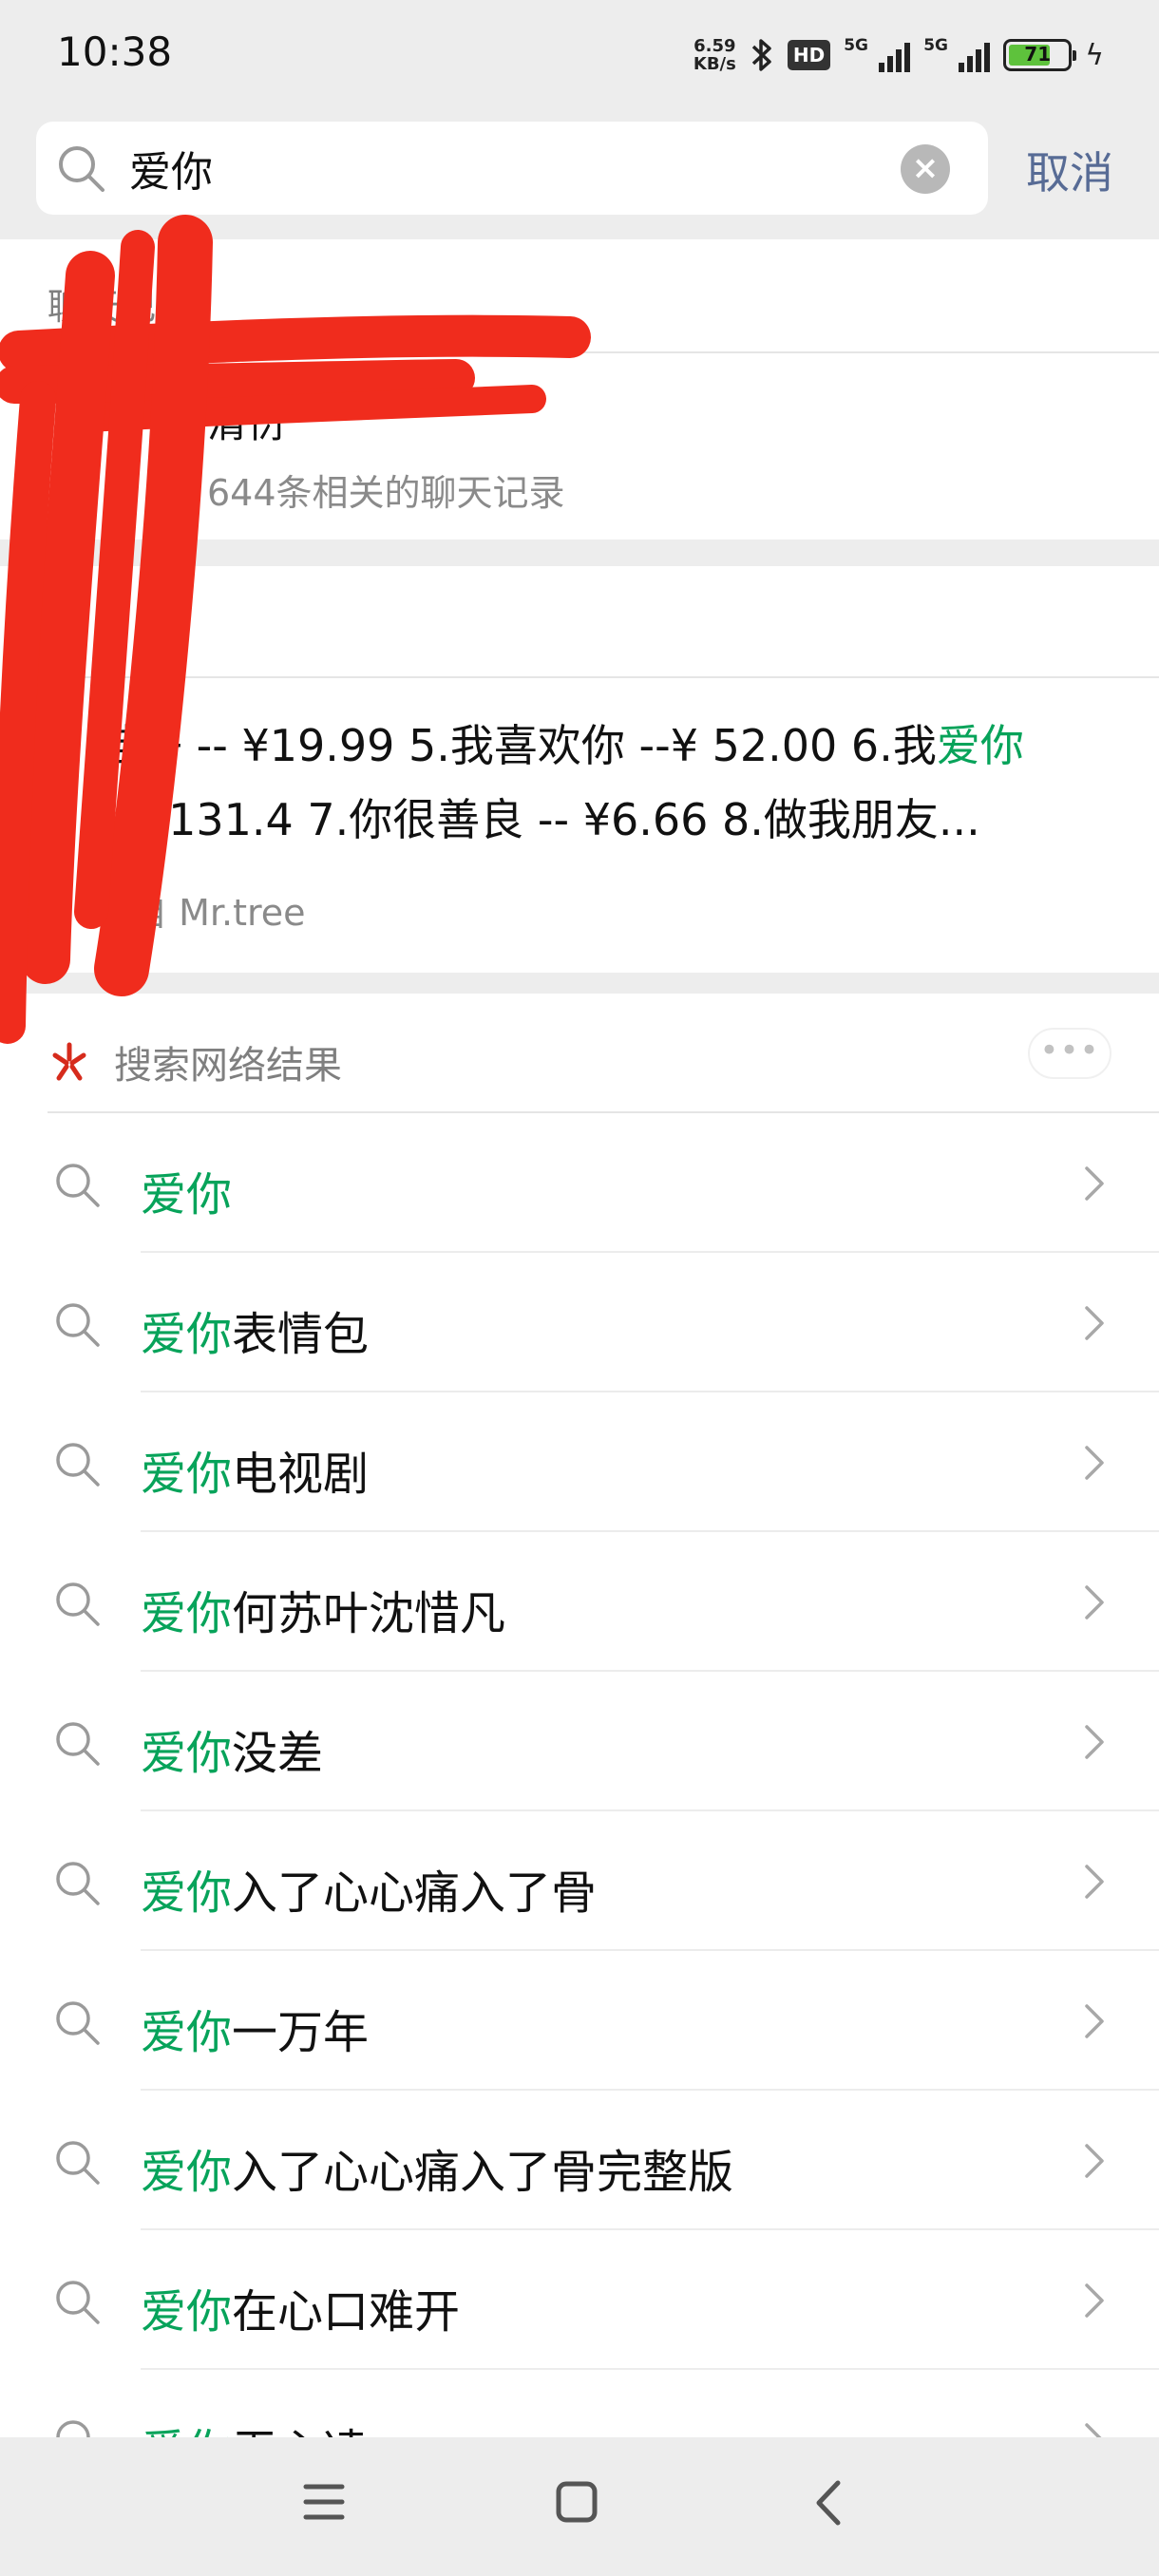 The image size is (1159, 2576). What do you see at coordinates (415, 1893) in the screenshot?
I see `suggestion-rest: 入了心心痛入了骨` at bounding box center [415, 1893].